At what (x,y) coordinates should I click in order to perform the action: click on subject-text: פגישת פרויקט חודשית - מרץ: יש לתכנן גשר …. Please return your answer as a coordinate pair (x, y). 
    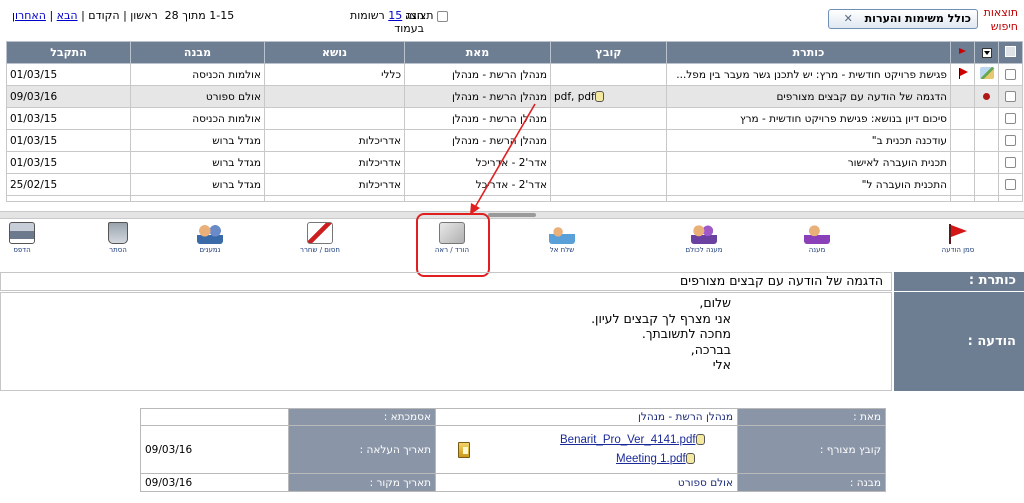
    Looking at the image, I should click on (811, 75).